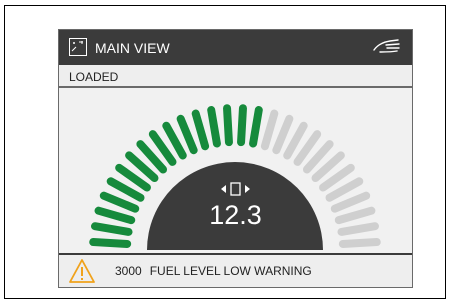 The width and height of the screenshot is (453, 304). Describe the element at coordinates (82, 271) in the screenshot. I see `warning-icon` at that location.